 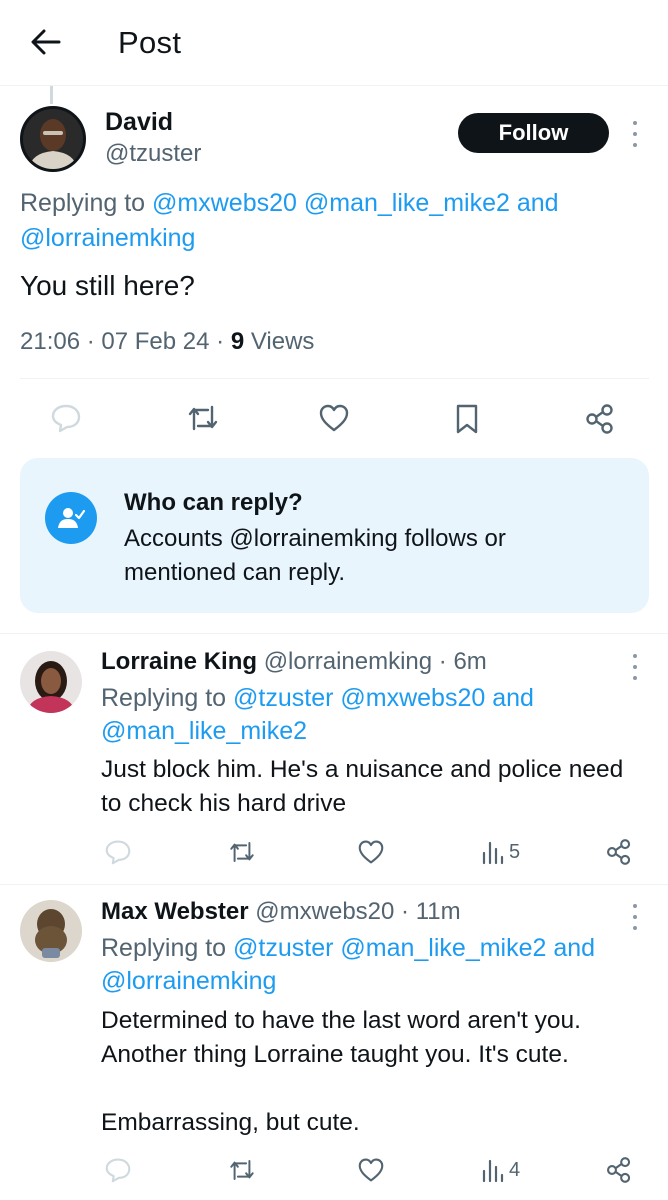 I want to click on views-button: 4, so click(x=500, y=1170).